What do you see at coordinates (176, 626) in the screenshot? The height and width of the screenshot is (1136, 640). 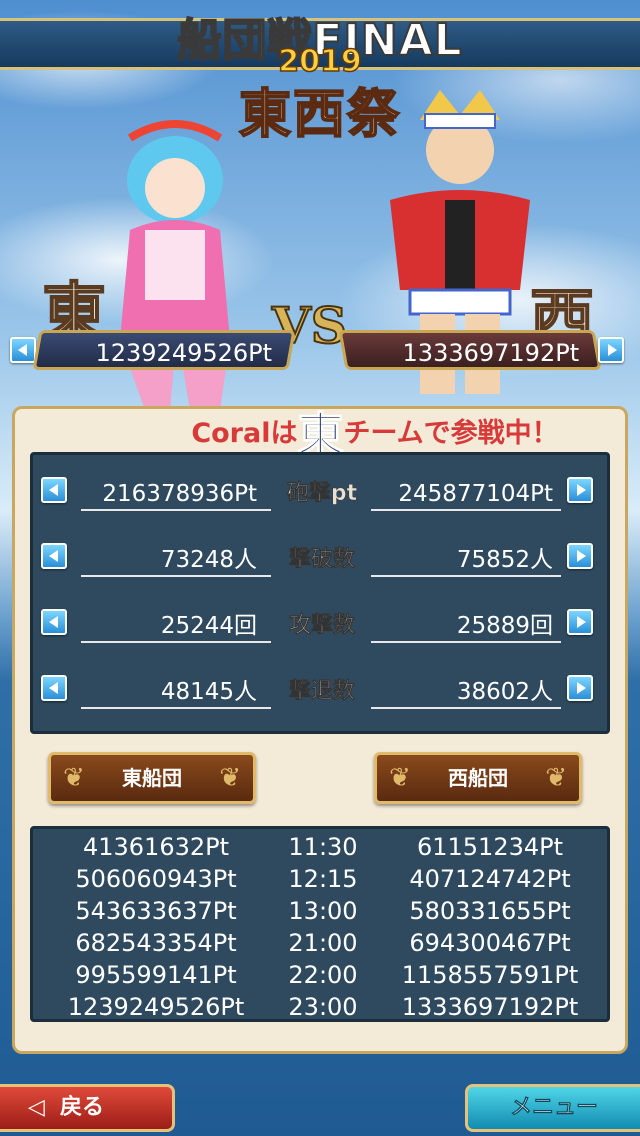 I see `east-stat-value: 25244回` at bounding box center [176, 626].